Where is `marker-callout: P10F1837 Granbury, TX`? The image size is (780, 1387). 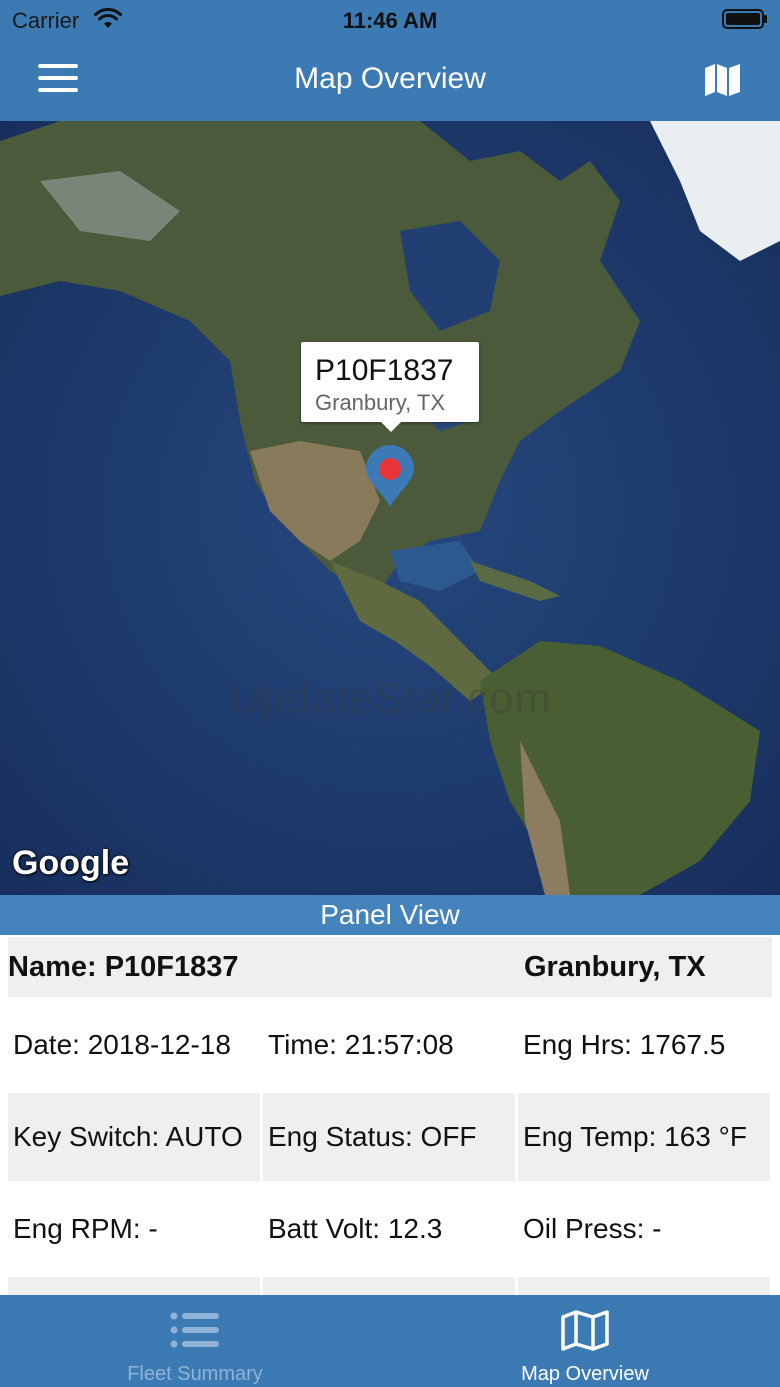 marker-callout: P10F1837 Granbury, TX is located at coordinates (390, 387).